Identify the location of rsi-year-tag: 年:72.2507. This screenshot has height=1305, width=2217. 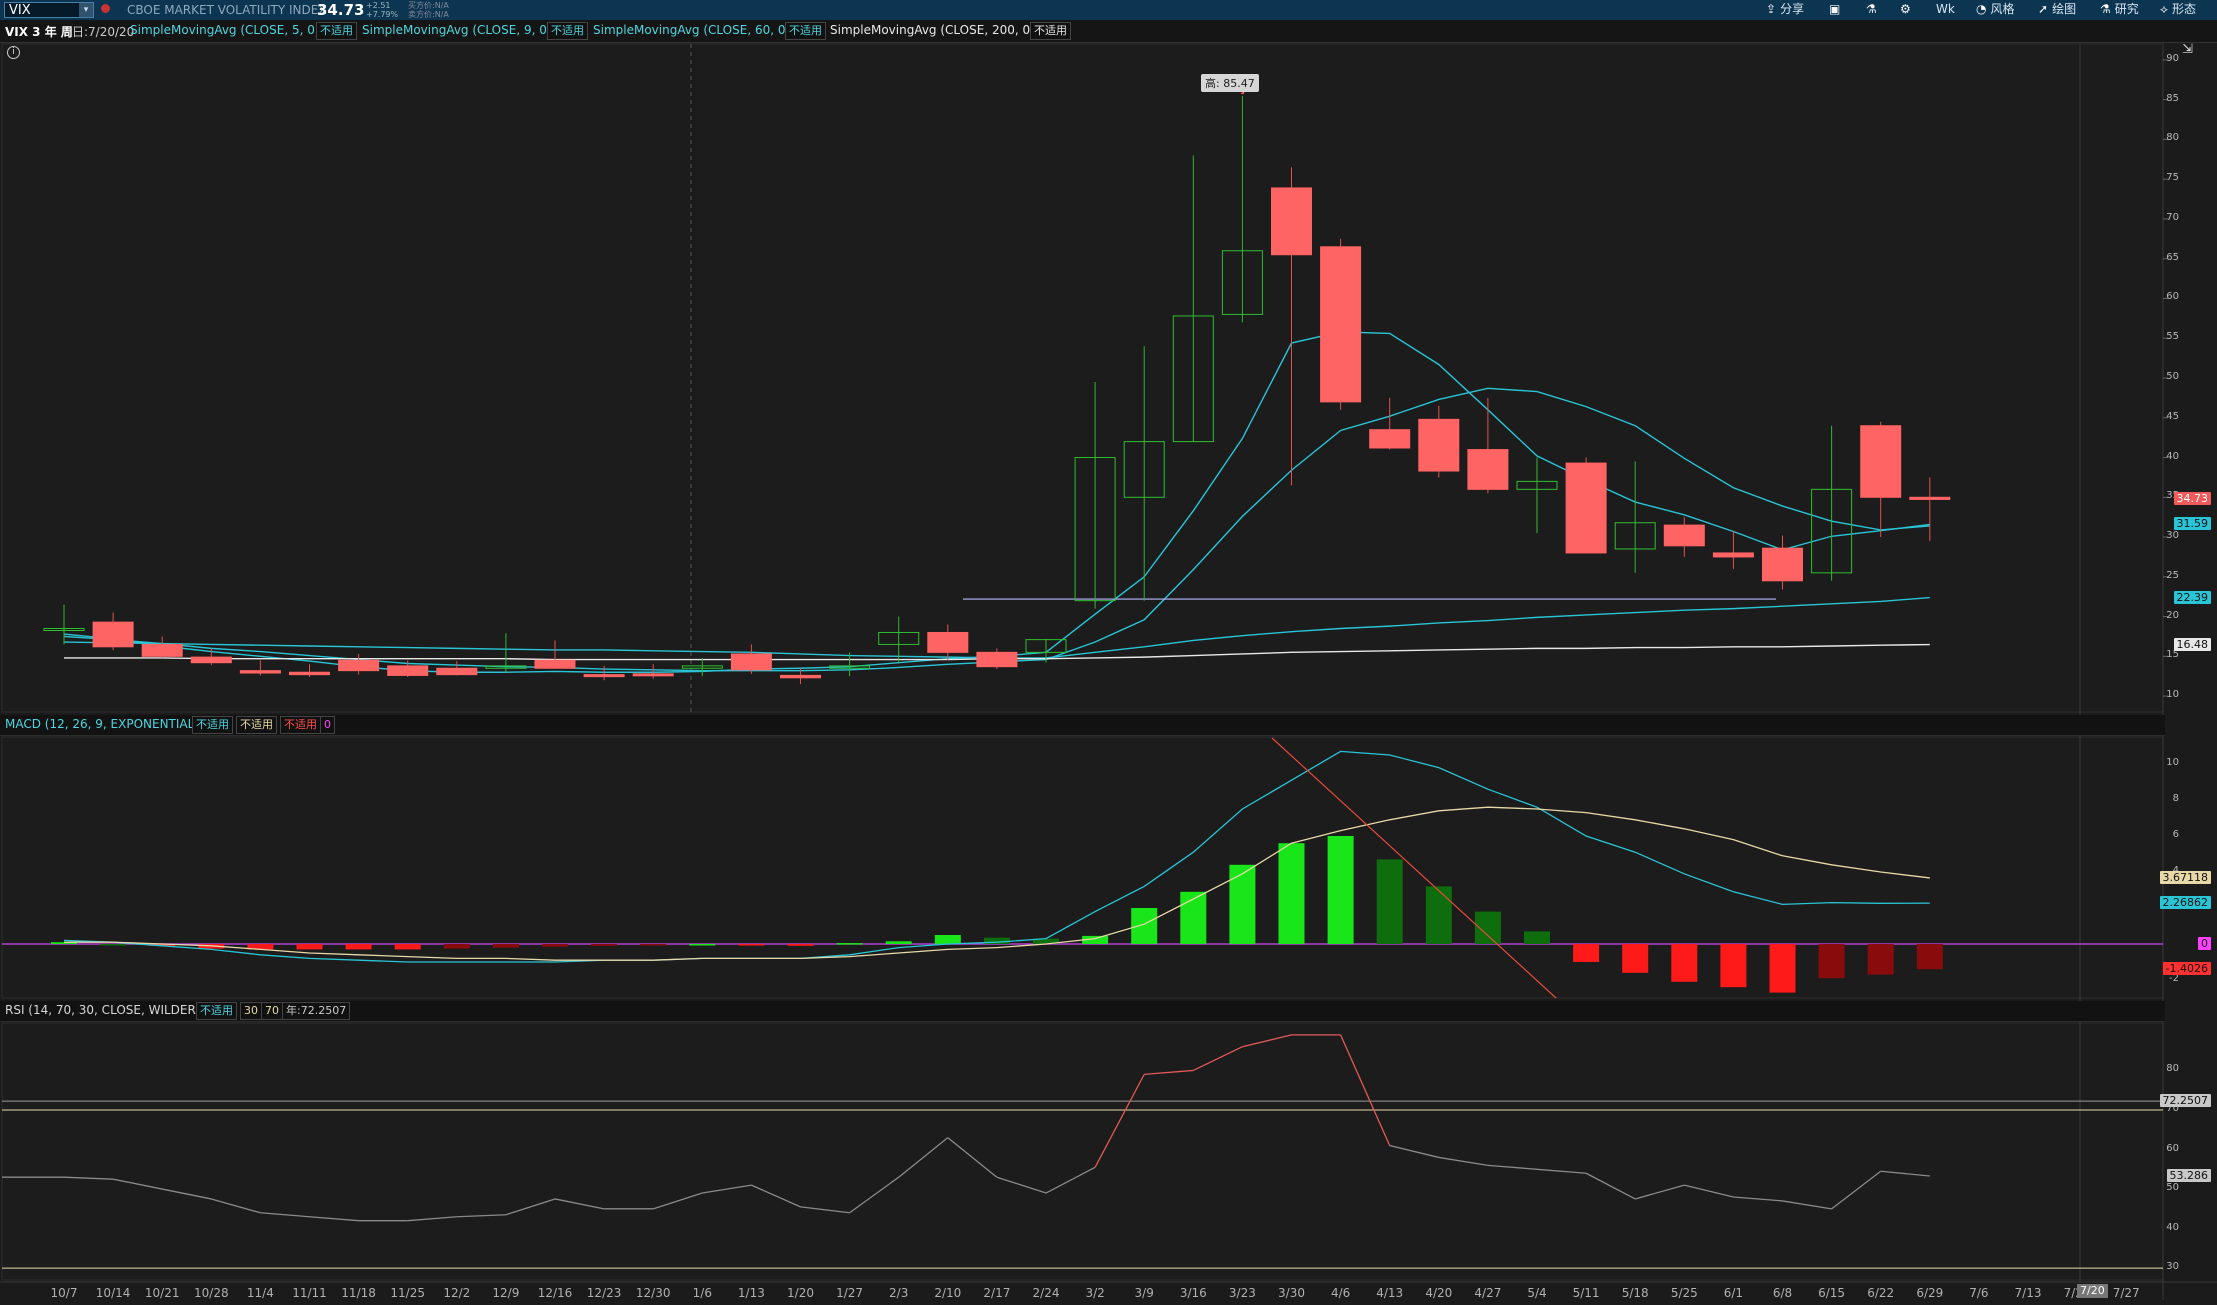
(316, 1011).